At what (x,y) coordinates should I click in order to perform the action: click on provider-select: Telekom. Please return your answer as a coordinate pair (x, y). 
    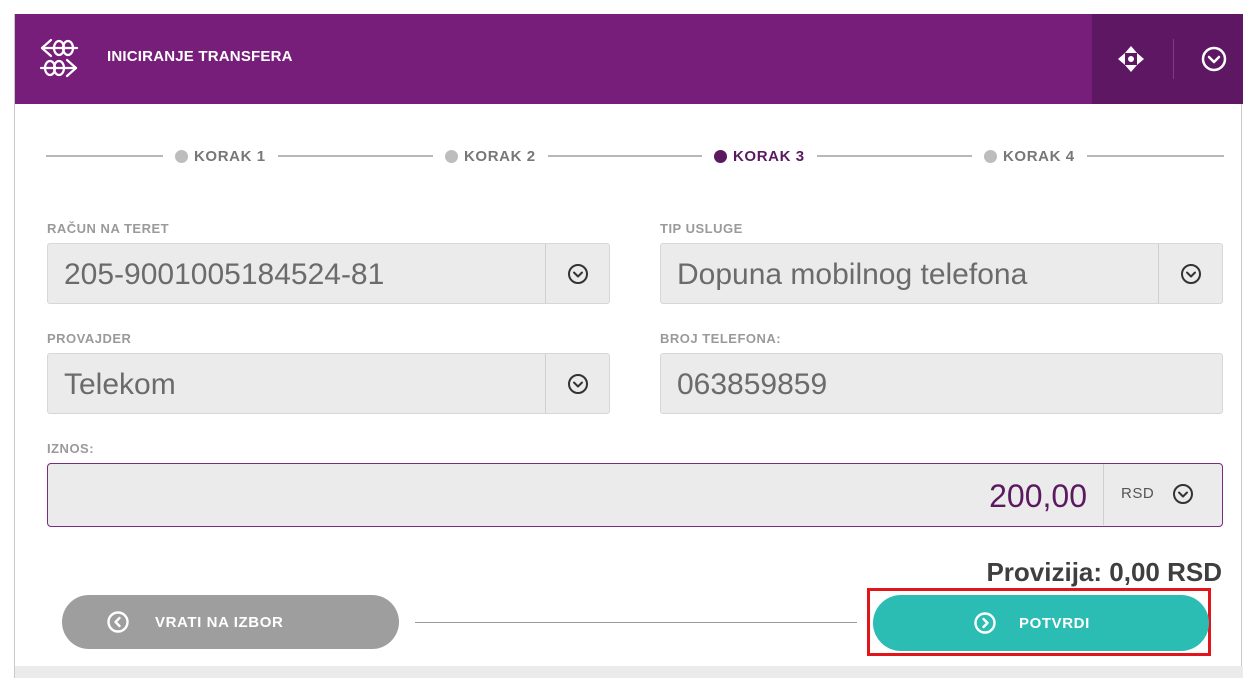
    Looking at the image, I should click on (328, 383).